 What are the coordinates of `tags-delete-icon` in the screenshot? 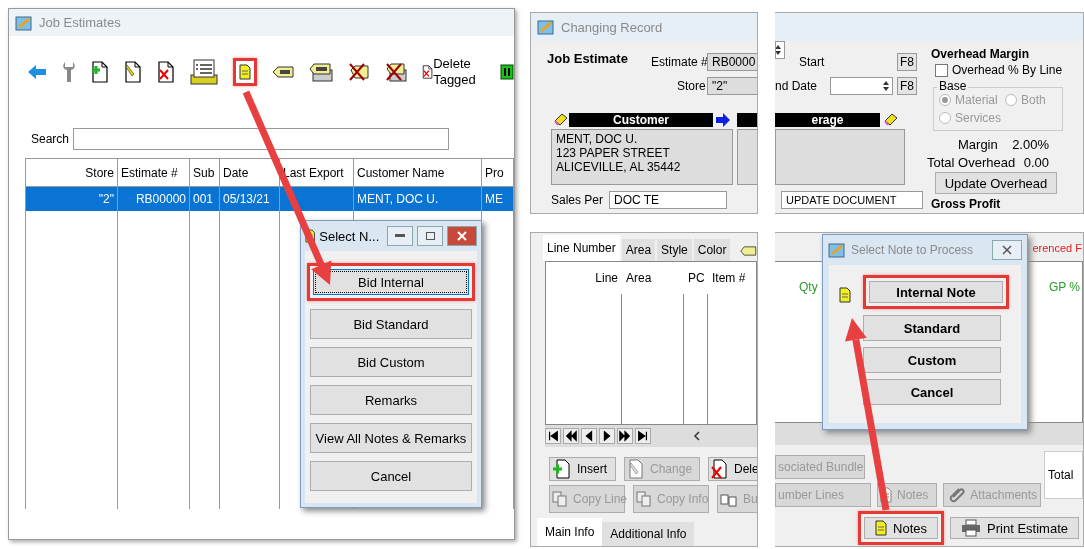 It's located at (396, 72).